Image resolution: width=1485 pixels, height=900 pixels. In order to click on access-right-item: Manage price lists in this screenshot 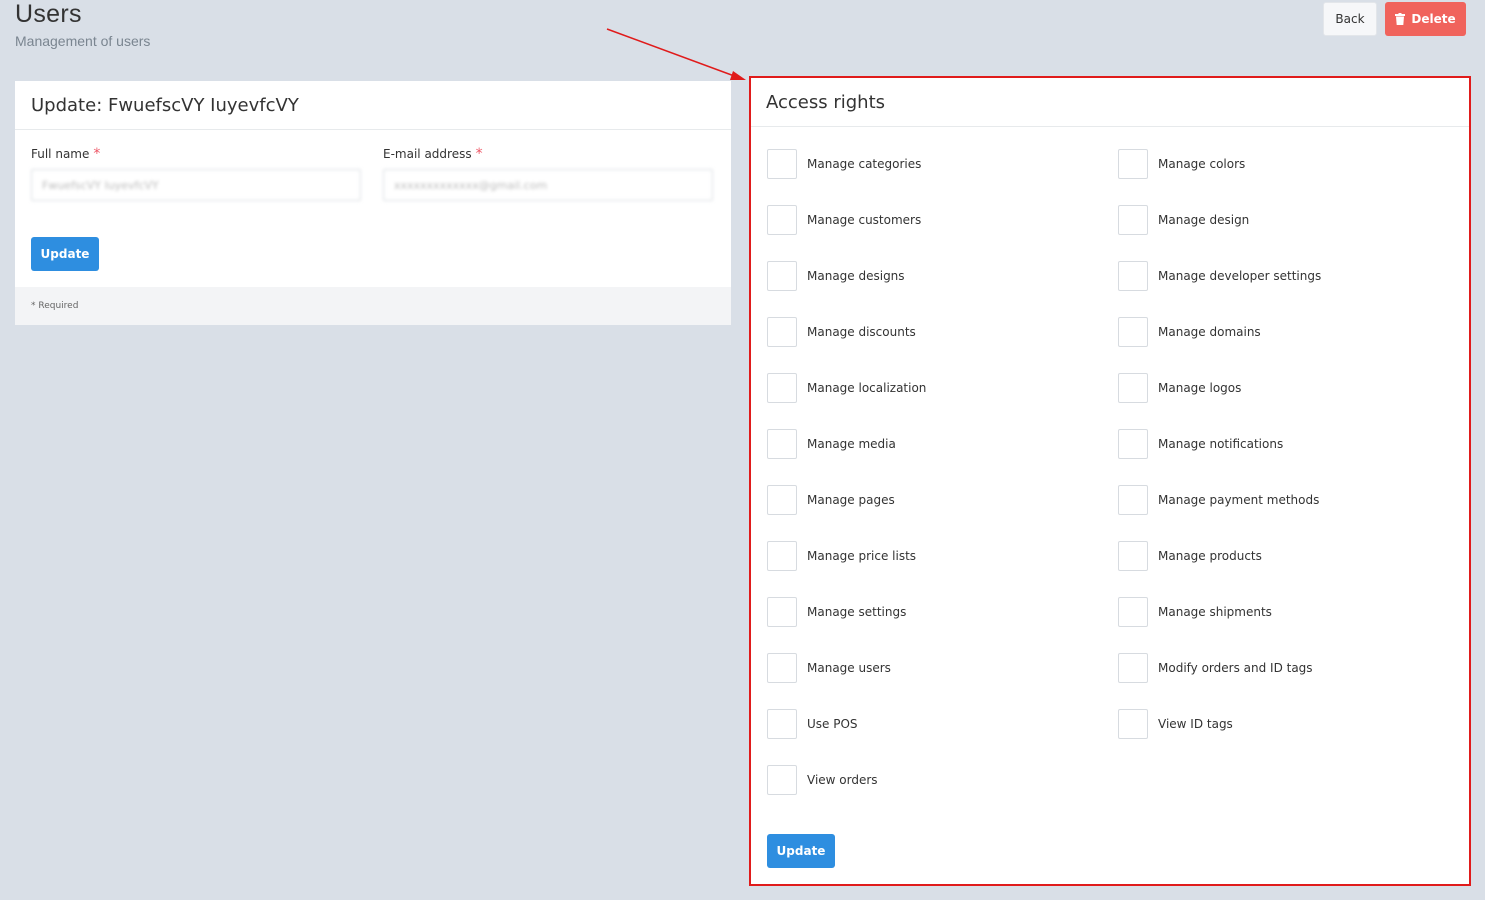, I will do `click(942, 556)`.